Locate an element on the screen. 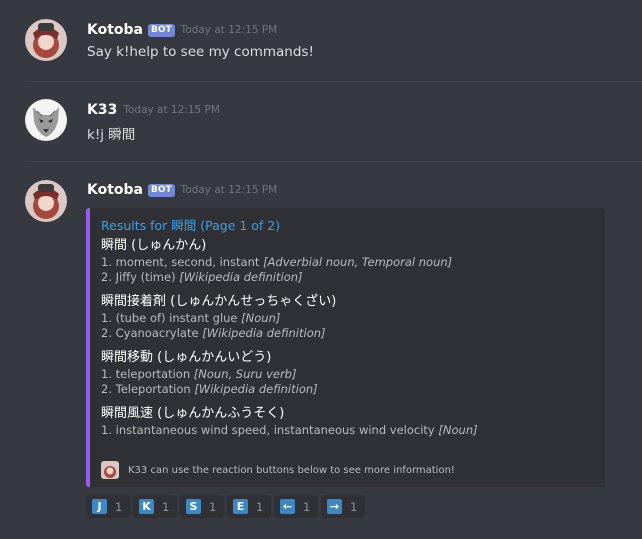  regional-indicator-k-icon: K is located at coordinates (146, 506).